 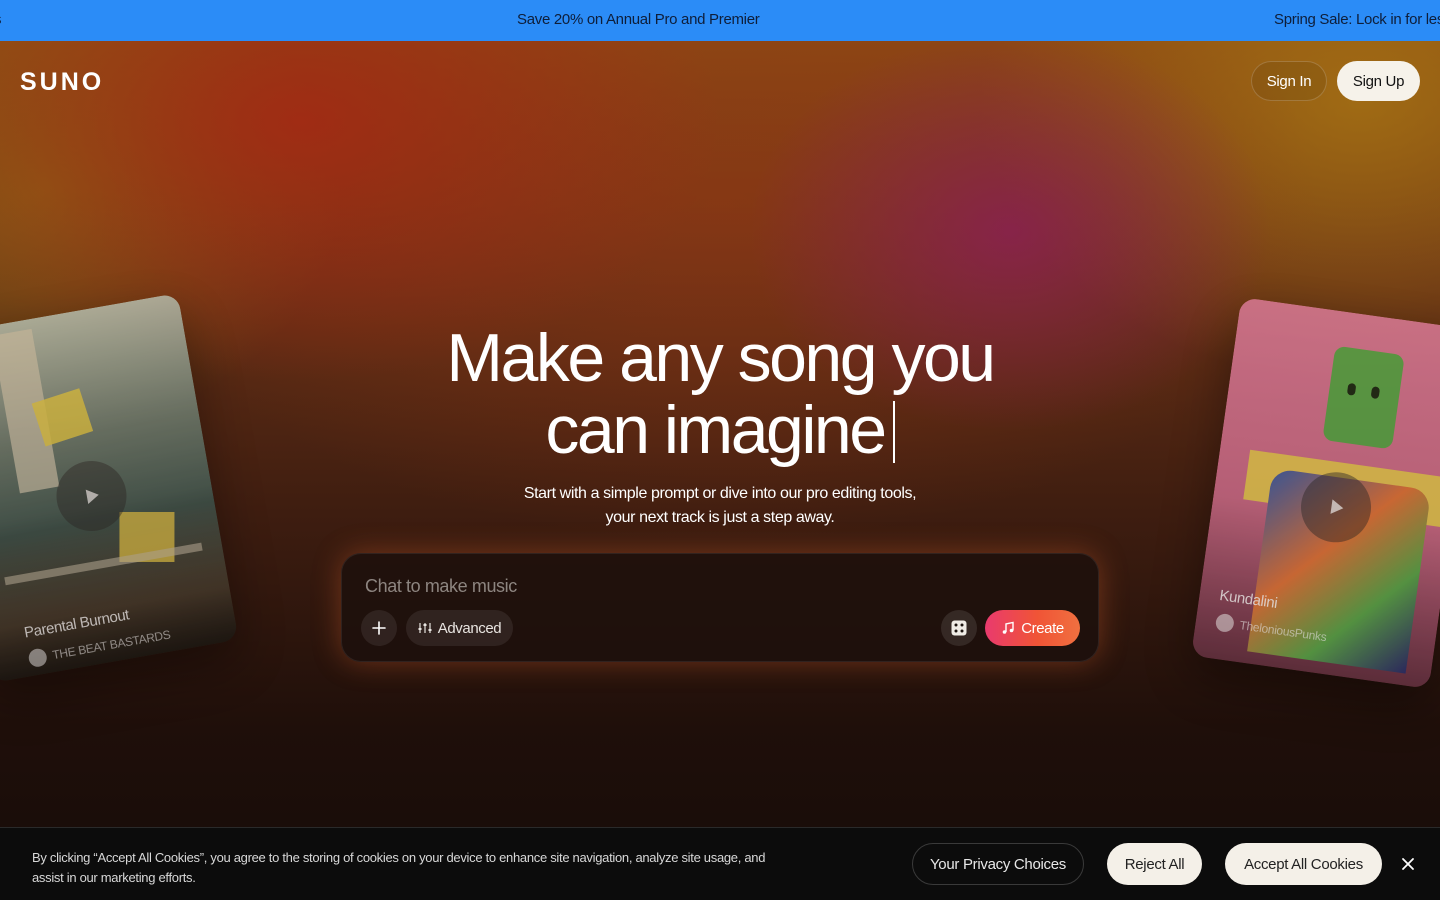 I want to click on card-artwork-head, so click(x=1363, y=397).